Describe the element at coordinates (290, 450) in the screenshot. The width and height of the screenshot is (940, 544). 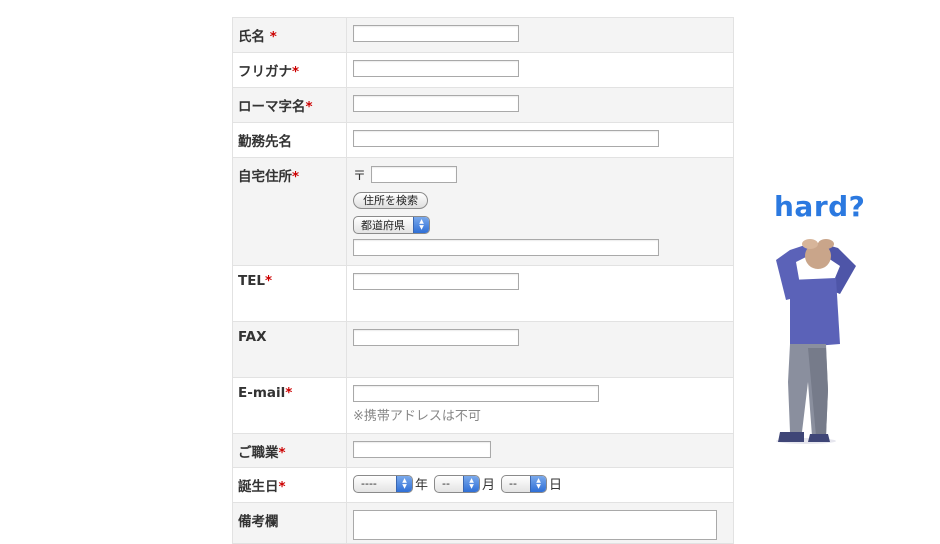
I see `occupation-label: ご職業*` at that location.